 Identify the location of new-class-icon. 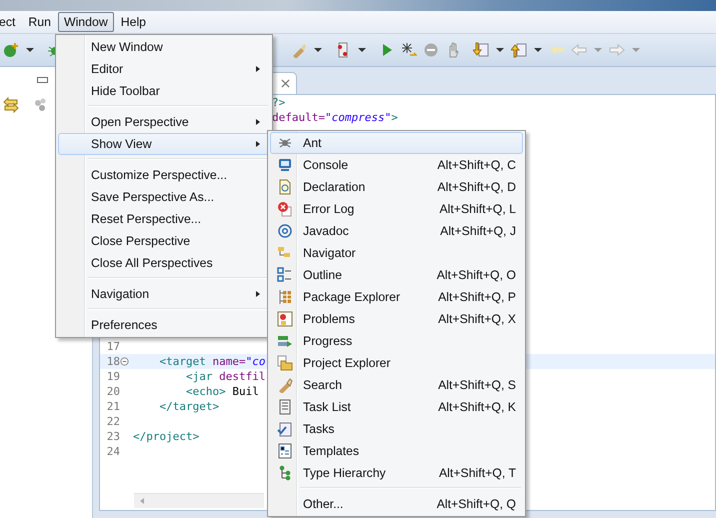
(11, 50).